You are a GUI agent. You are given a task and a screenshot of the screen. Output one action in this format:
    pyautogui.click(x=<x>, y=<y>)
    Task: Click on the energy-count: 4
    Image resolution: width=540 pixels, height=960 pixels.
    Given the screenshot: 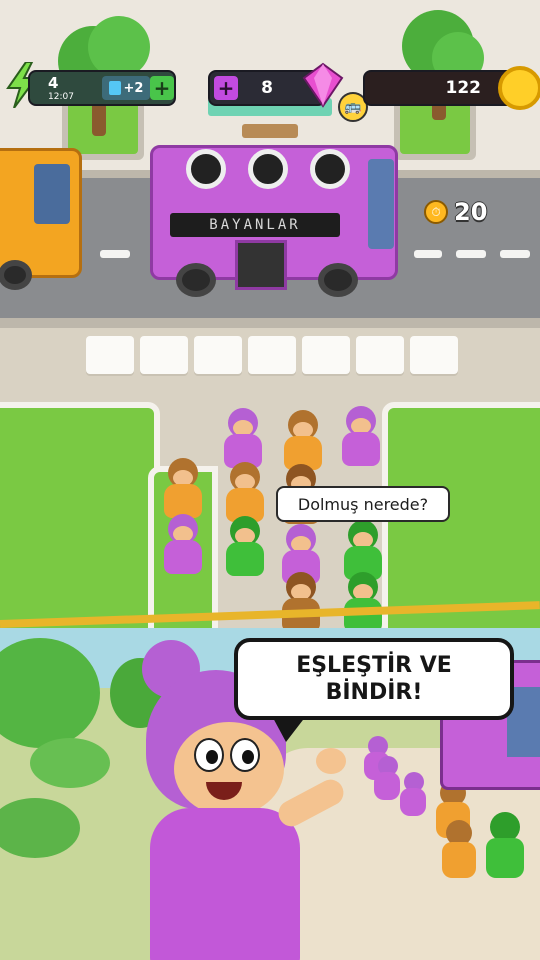 What is the action you would take?
    pyautogui.click(x=53, y=83)
    